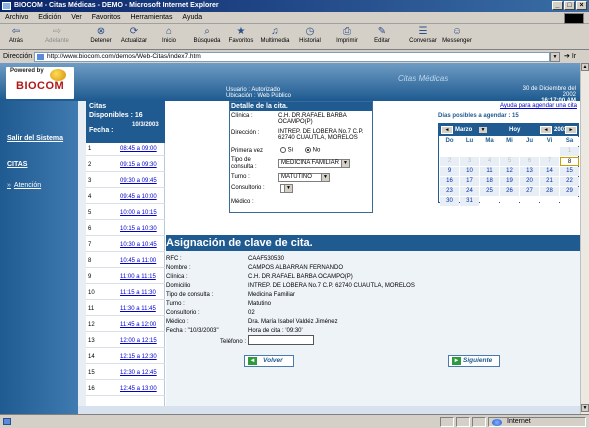  Describe the element at coordinates (24, 185) in the screenshot. I see `atencion-link: » Atención` at that location.